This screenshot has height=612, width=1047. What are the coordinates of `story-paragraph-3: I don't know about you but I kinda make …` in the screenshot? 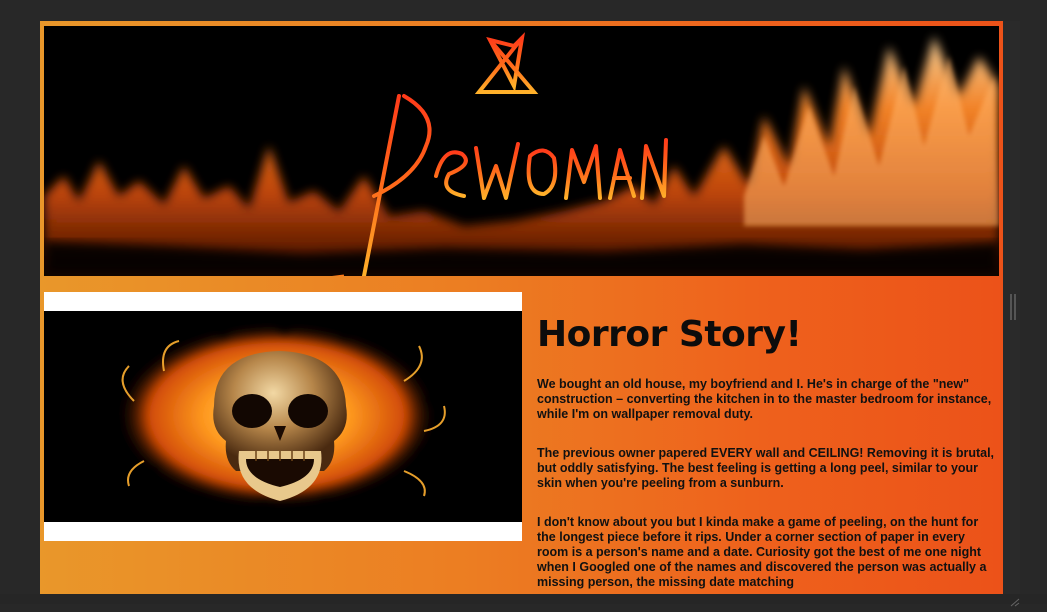 It's located at (762, 552).